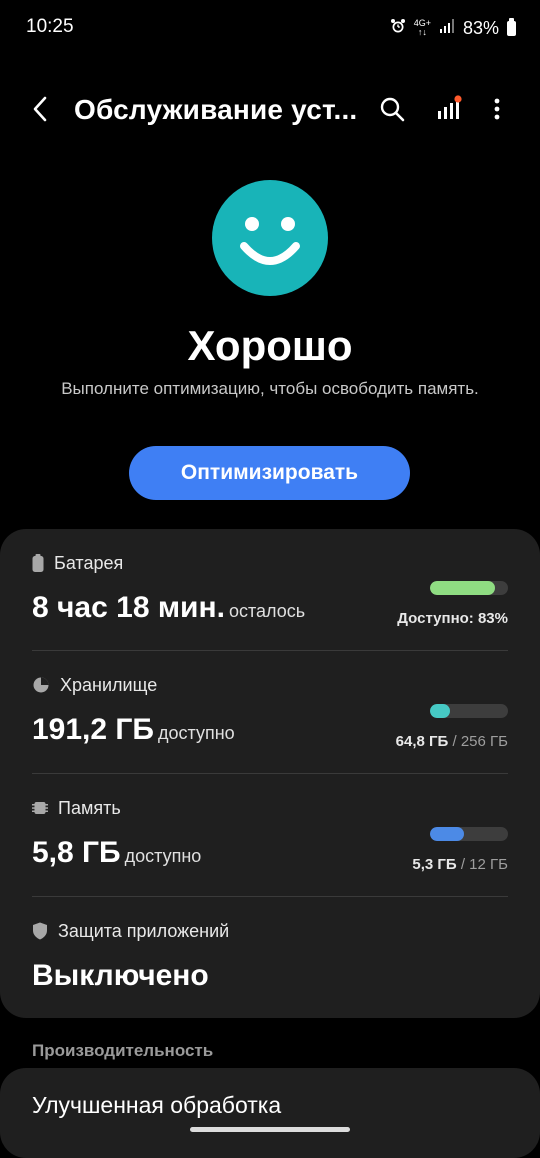 The height and width of the screenshot is (1158, 540). What do you see at coordinates (120, 975) in the screenshot?
I see `app-protection-status: Выключено` at bounding box center [120, 975].